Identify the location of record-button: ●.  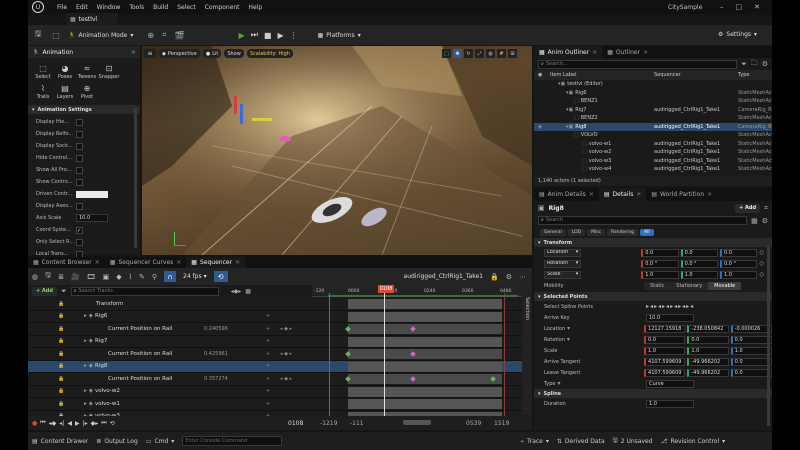
(34, 423).